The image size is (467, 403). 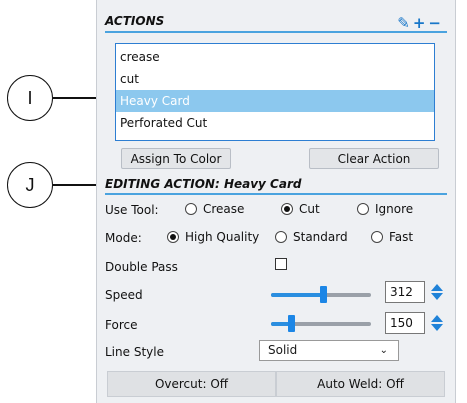 What do you see at coordinates (275, 101) in the screenshot?
I see `list-item-selected: Heavy Card` at bounding box center [275, 101].